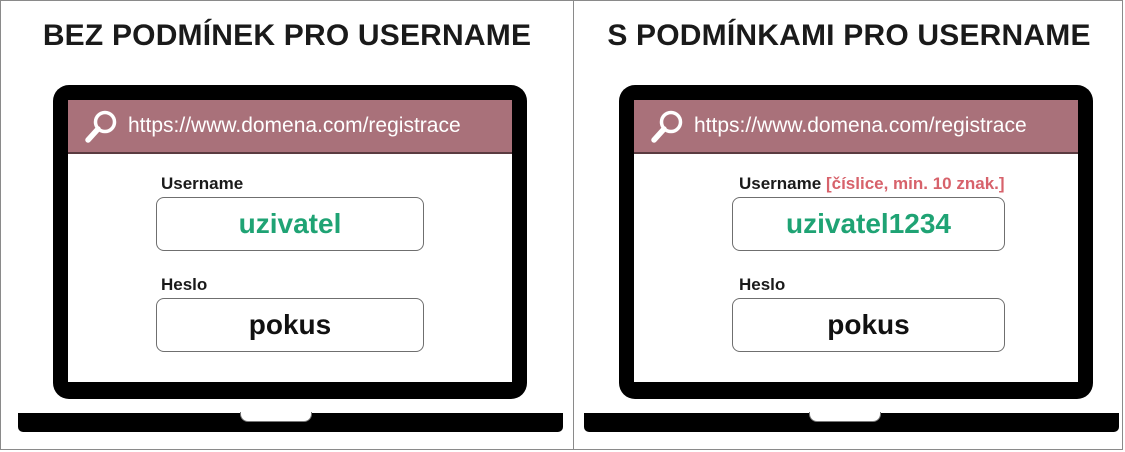  Describe the element at coordinates (915, 183) in the screenshot. I see `username-requirement-hint: [číslice, min. 10 znak.]` at that location.